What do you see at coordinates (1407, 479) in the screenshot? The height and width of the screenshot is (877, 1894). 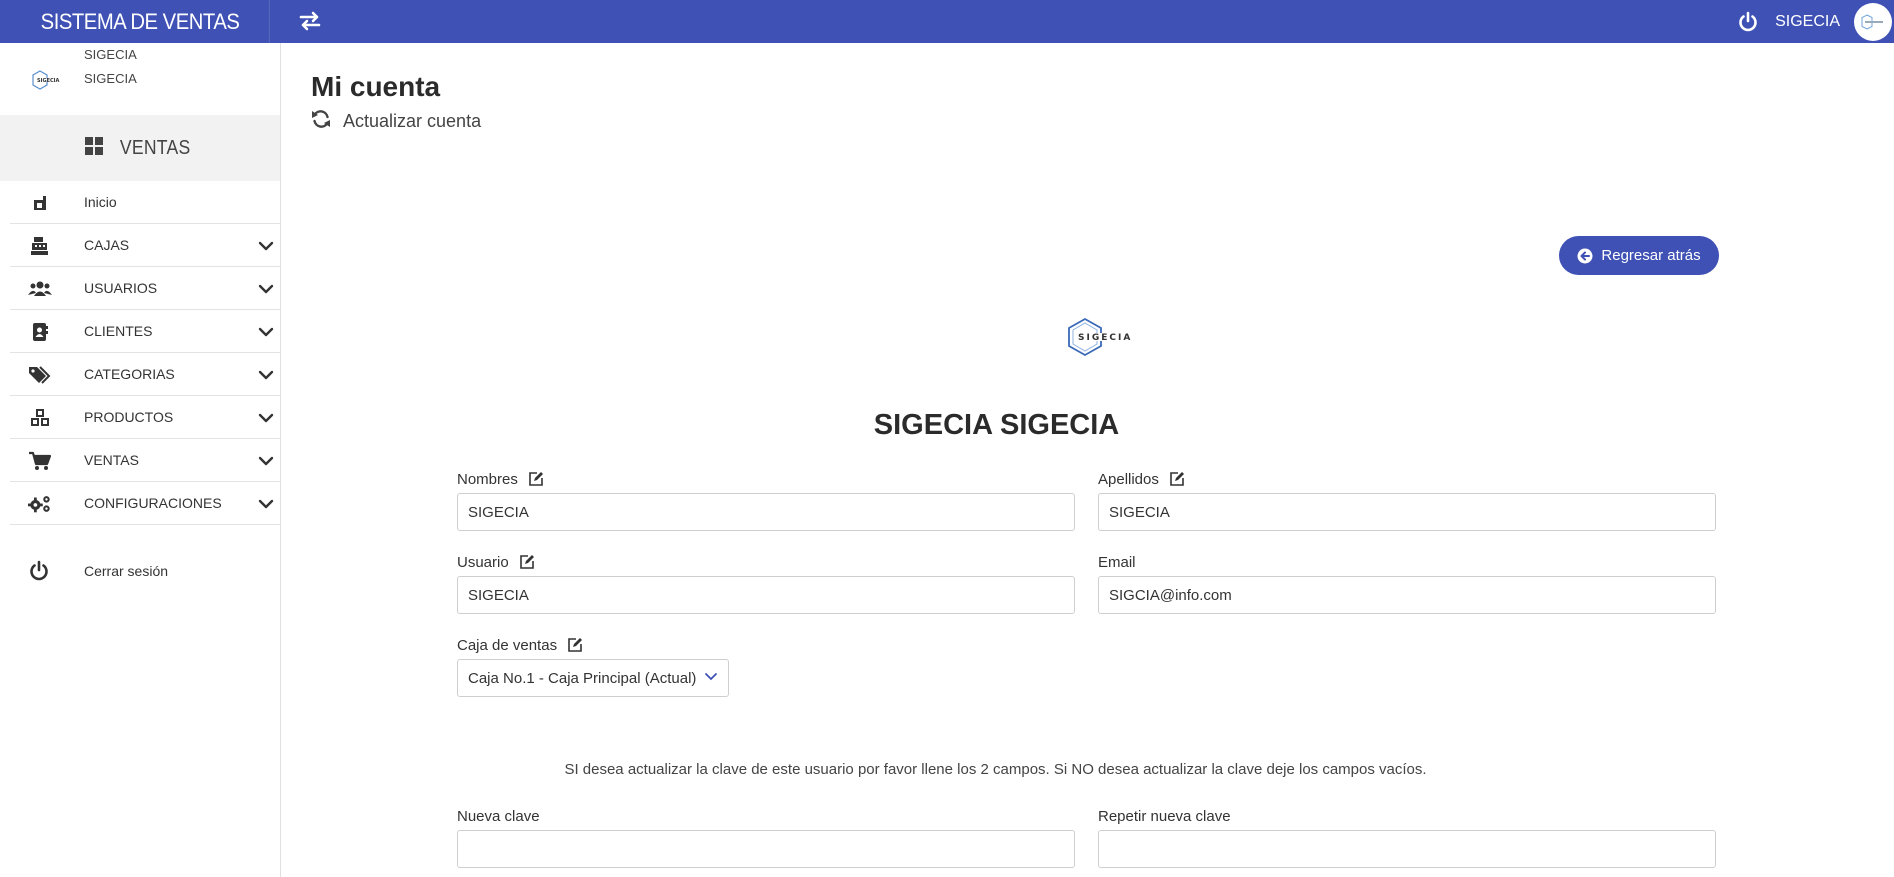 I see `apellidos-label-row: Apellidos` at bounding box center [1407, 479].